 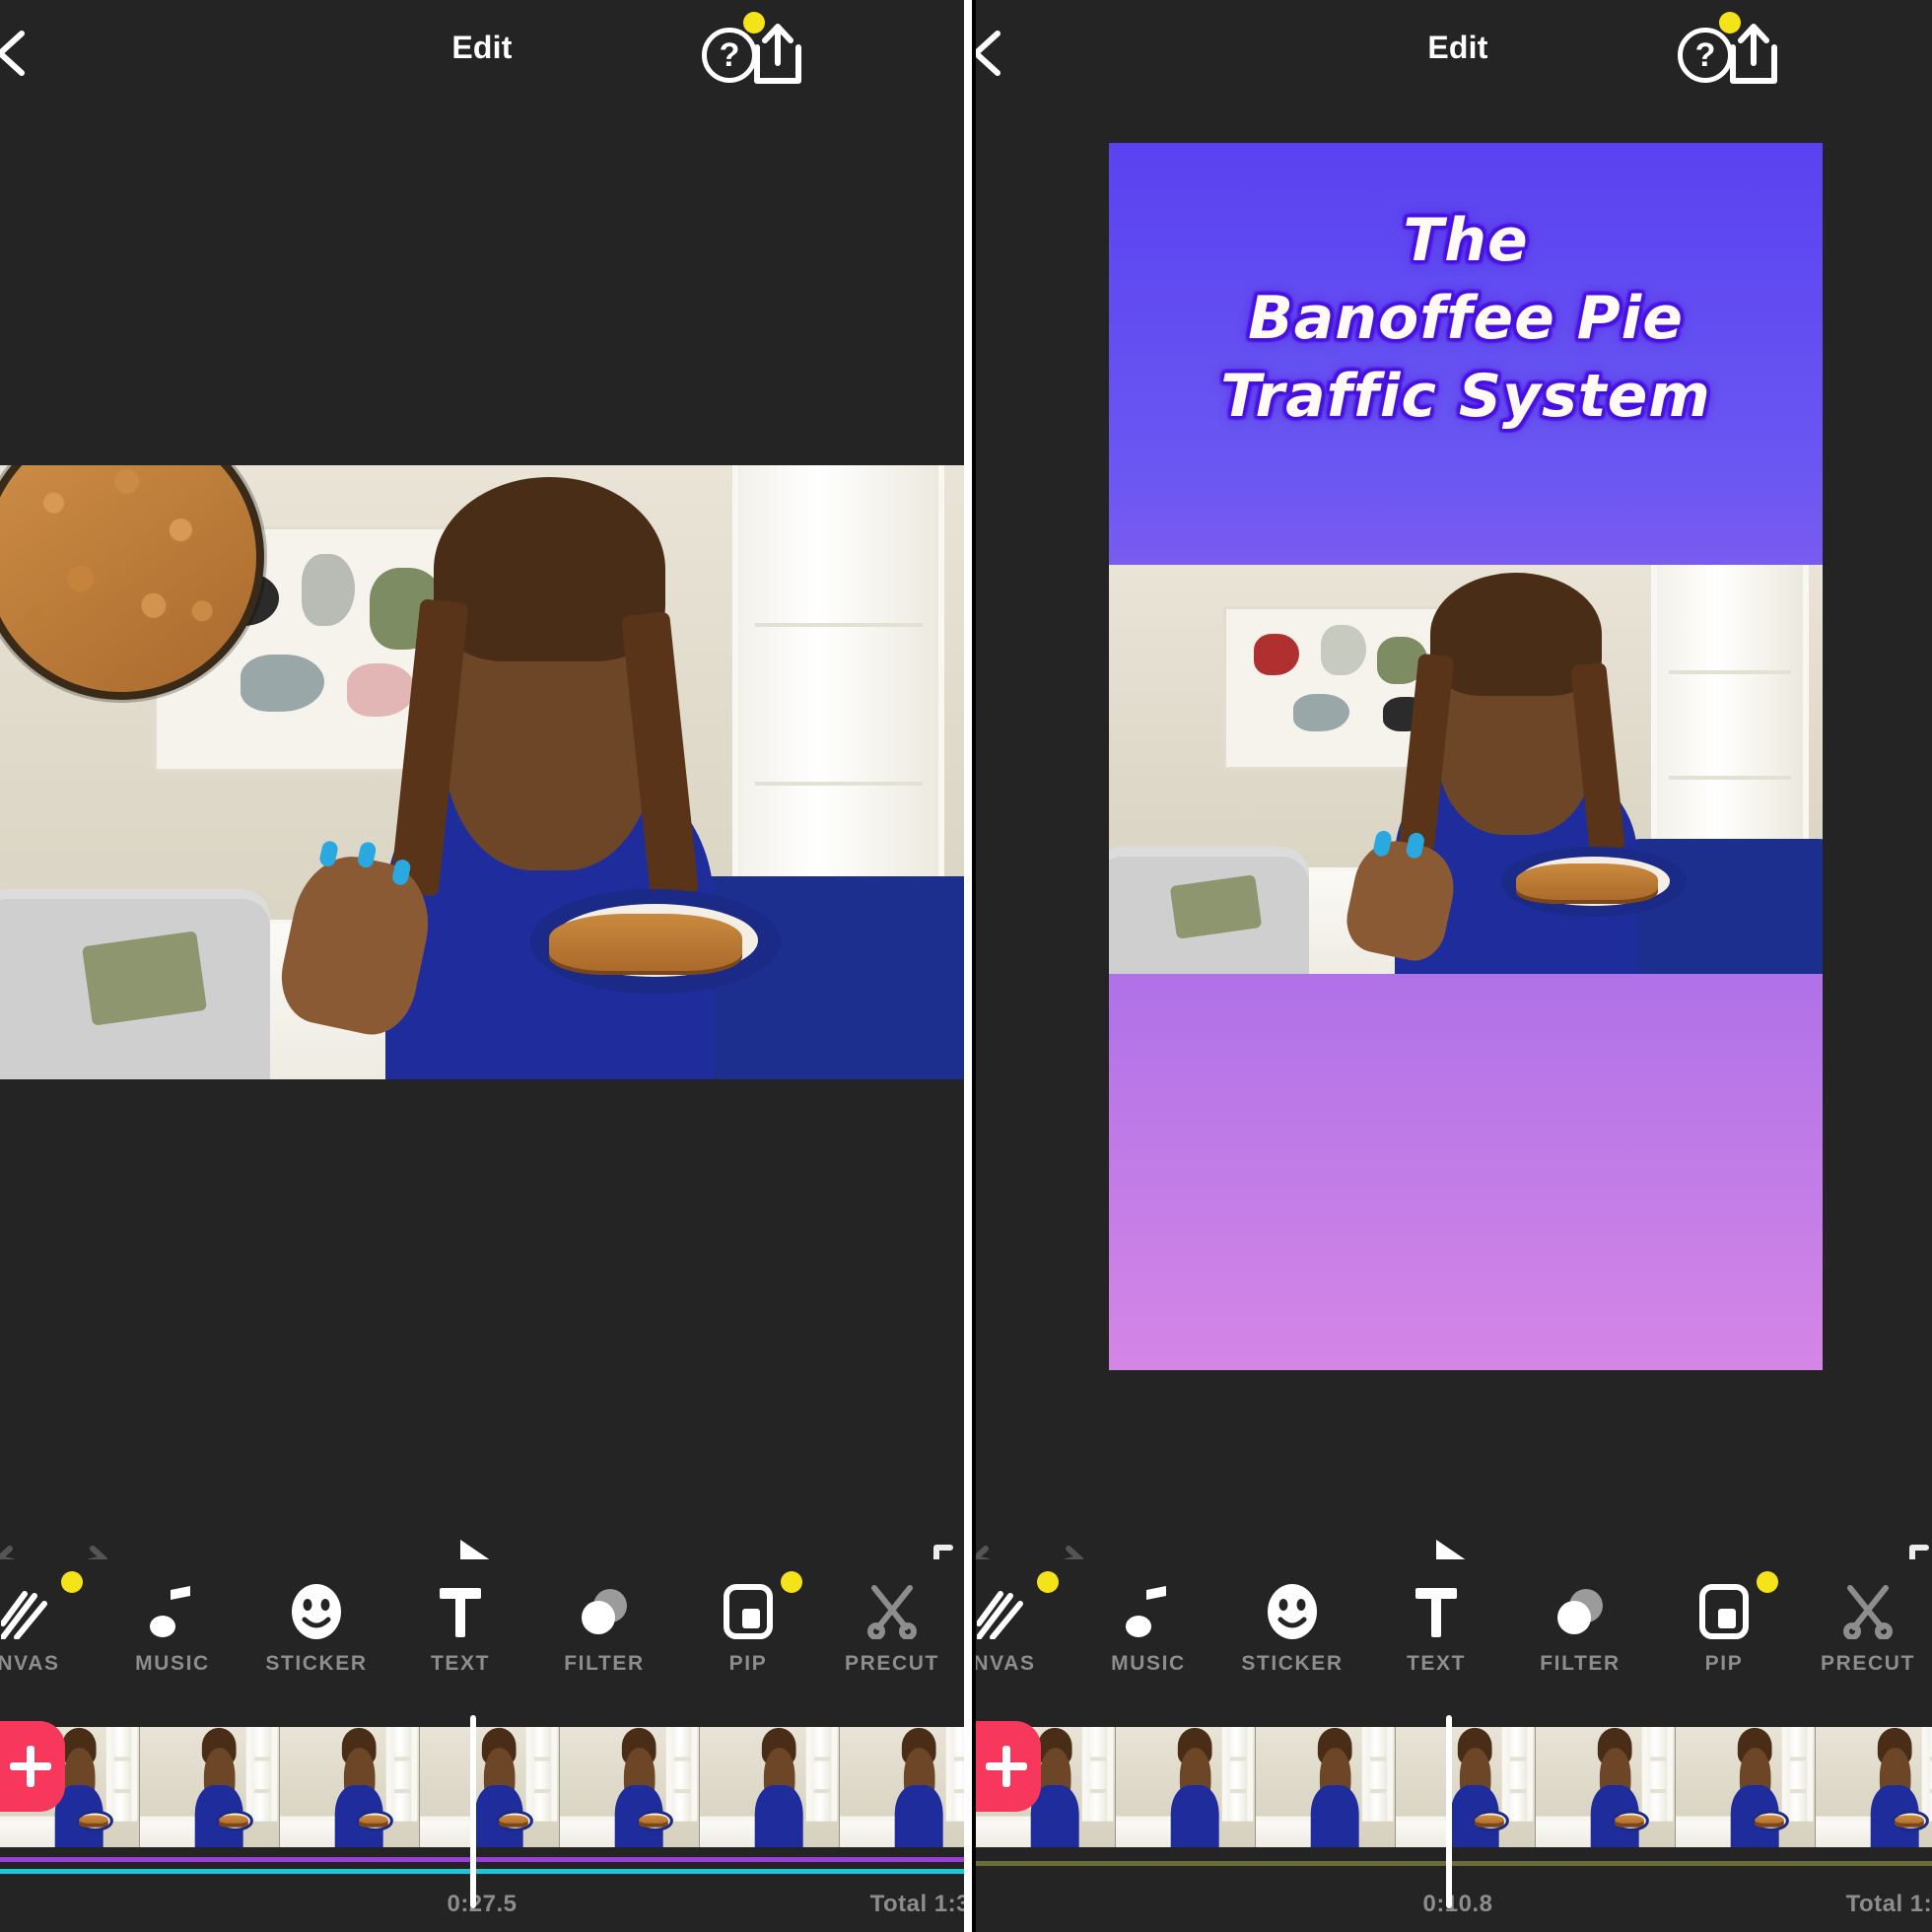 What do you see at coordinates (482, 1872) in the screenshot?
I see `audio-track` at bounding box center [482, 1872].